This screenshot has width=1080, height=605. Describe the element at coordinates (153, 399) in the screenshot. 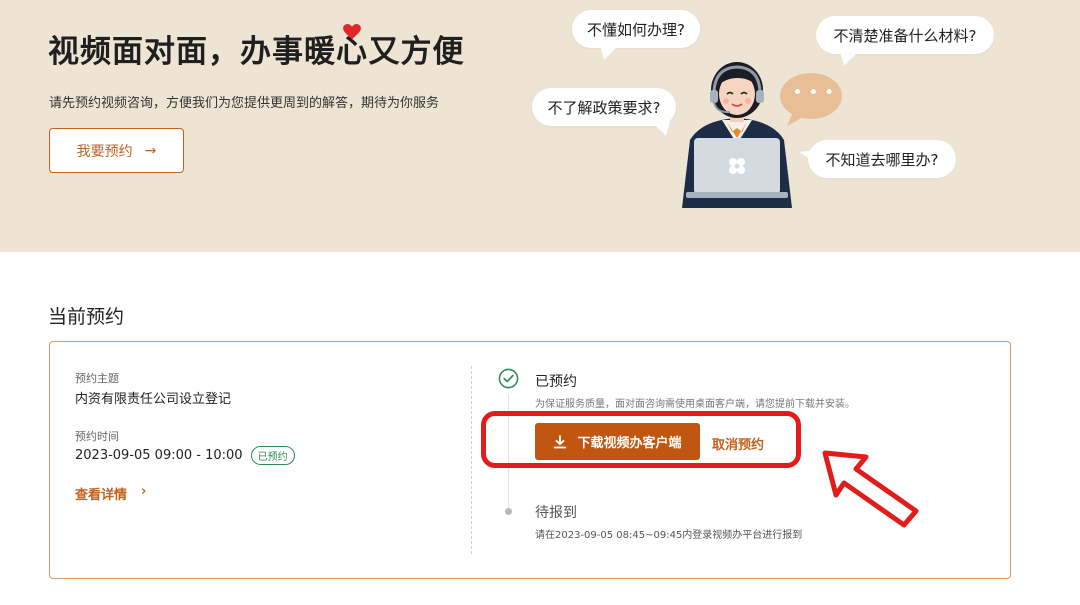

I see `topic-value: 内资有限责任公司设立登记` at that location.